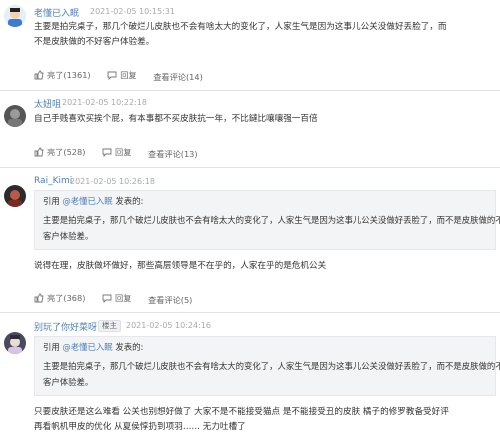 The height and width of the screenshot is (441, 500). I want to click on view-replies-label: 查看评论(13), so click(173, 154).